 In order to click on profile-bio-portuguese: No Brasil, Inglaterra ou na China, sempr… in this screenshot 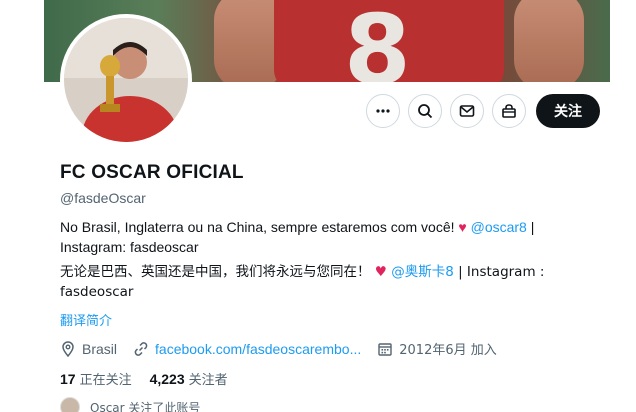, I will do `click(320, 237)`.